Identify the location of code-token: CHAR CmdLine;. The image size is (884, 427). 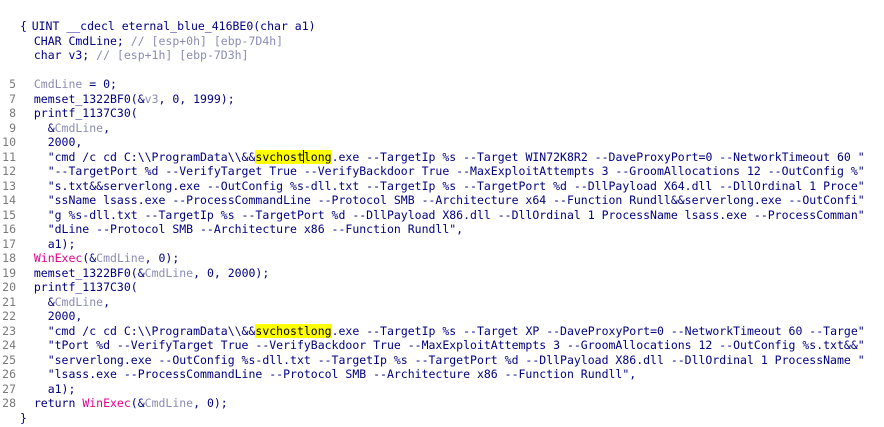
(75, 40).